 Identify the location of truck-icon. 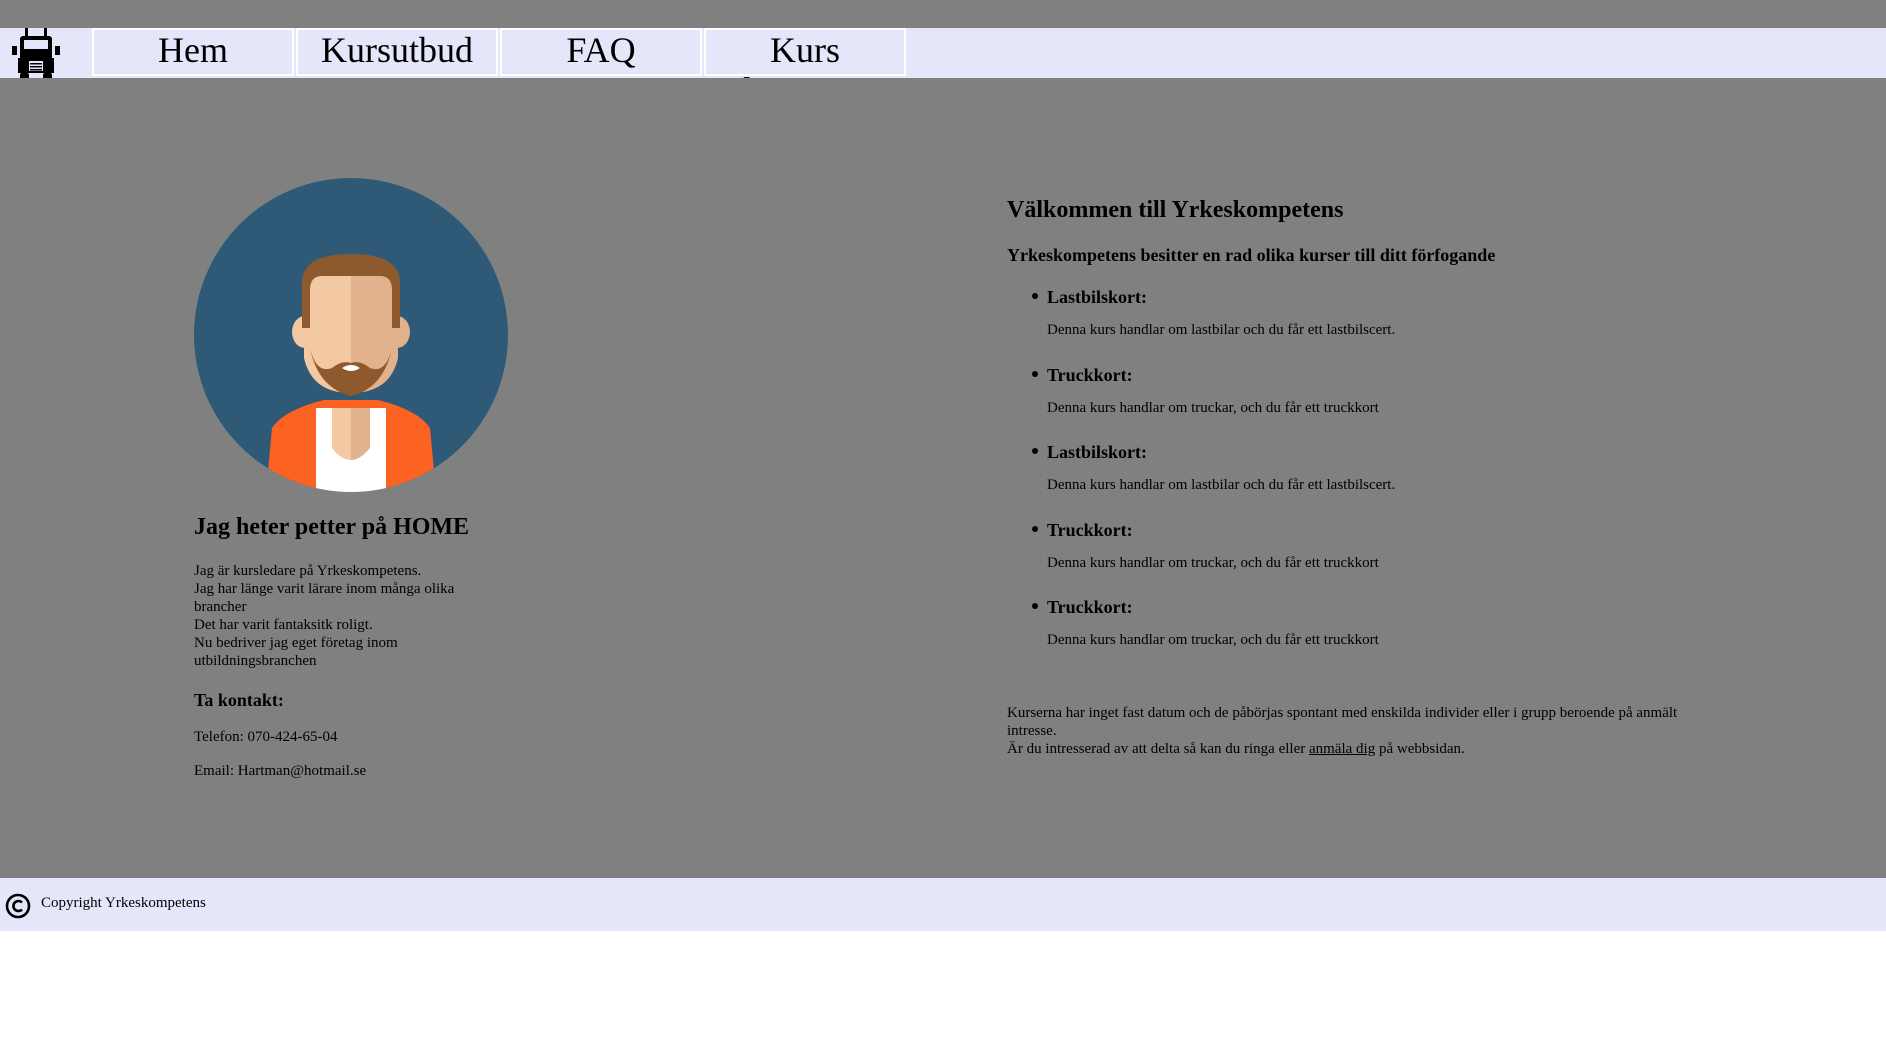
(36, 54).